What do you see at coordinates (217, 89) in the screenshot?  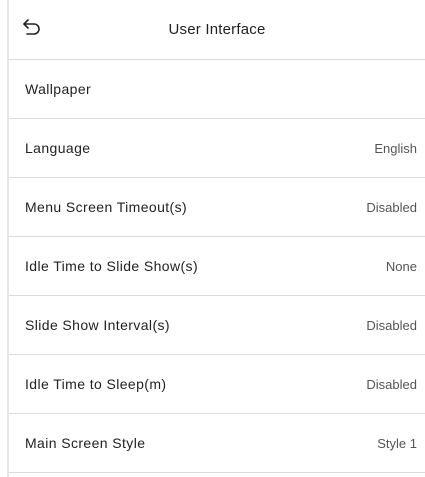 I see `setting-wallpaper: Wallpaper` at bounding box center [217, 89].